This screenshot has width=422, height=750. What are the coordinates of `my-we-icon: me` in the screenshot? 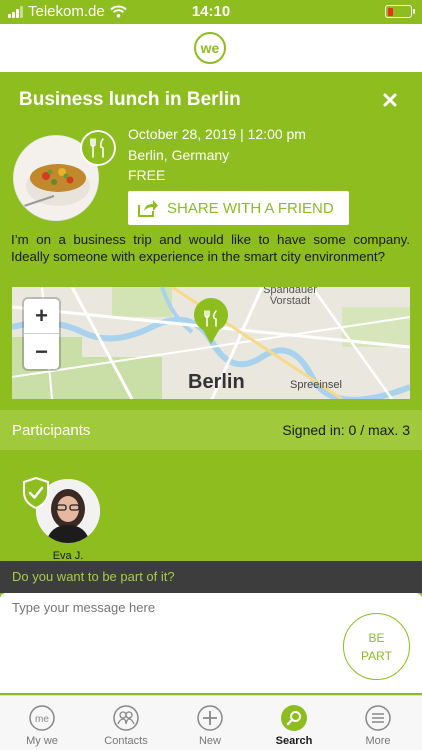 It's located at (42, 718).